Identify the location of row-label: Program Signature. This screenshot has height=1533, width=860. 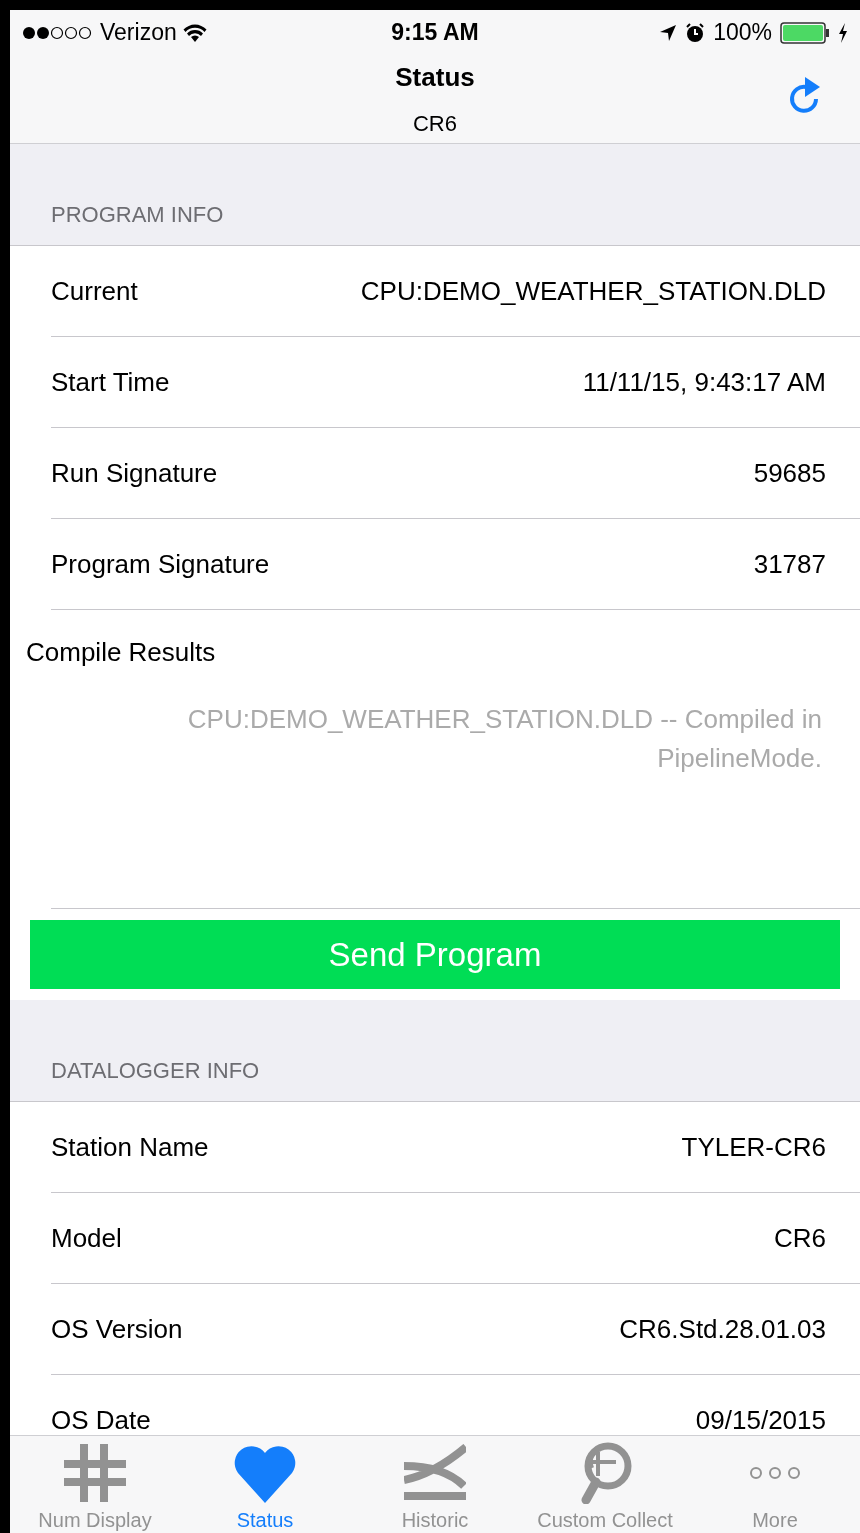
(160, 564).